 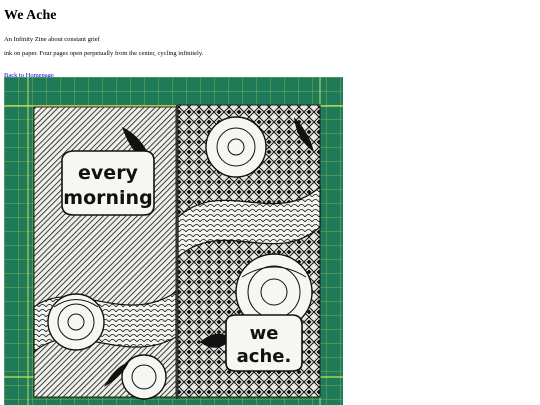 I want to click on flower-illustration-left, so click(x=76, y=322).